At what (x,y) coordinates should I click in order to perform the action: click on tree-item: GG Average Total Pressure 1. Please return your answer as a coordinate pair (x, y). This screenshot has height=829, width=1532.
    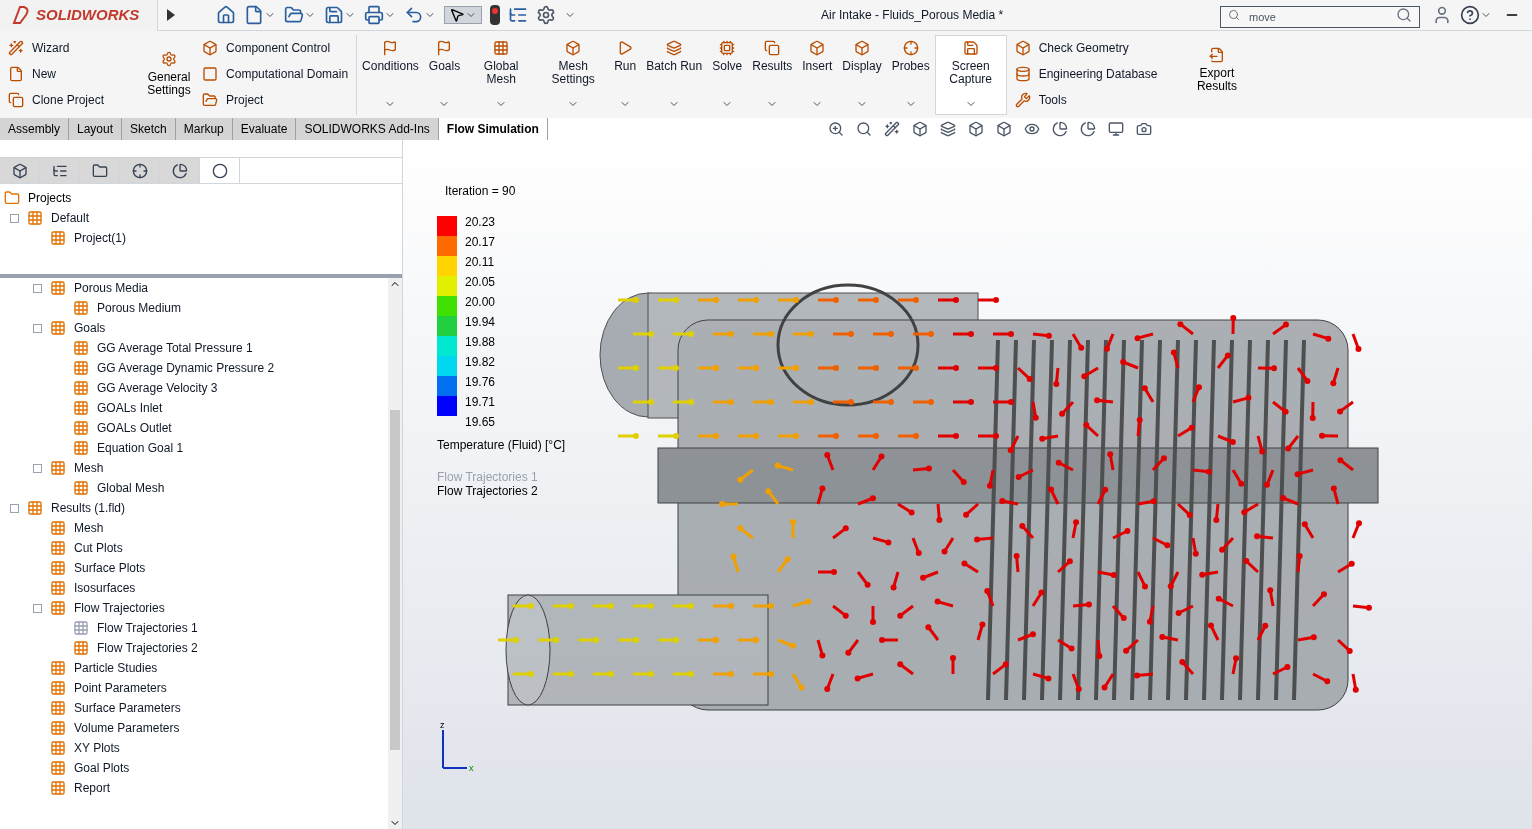
    Looking at the image, I should click on (175, 348).